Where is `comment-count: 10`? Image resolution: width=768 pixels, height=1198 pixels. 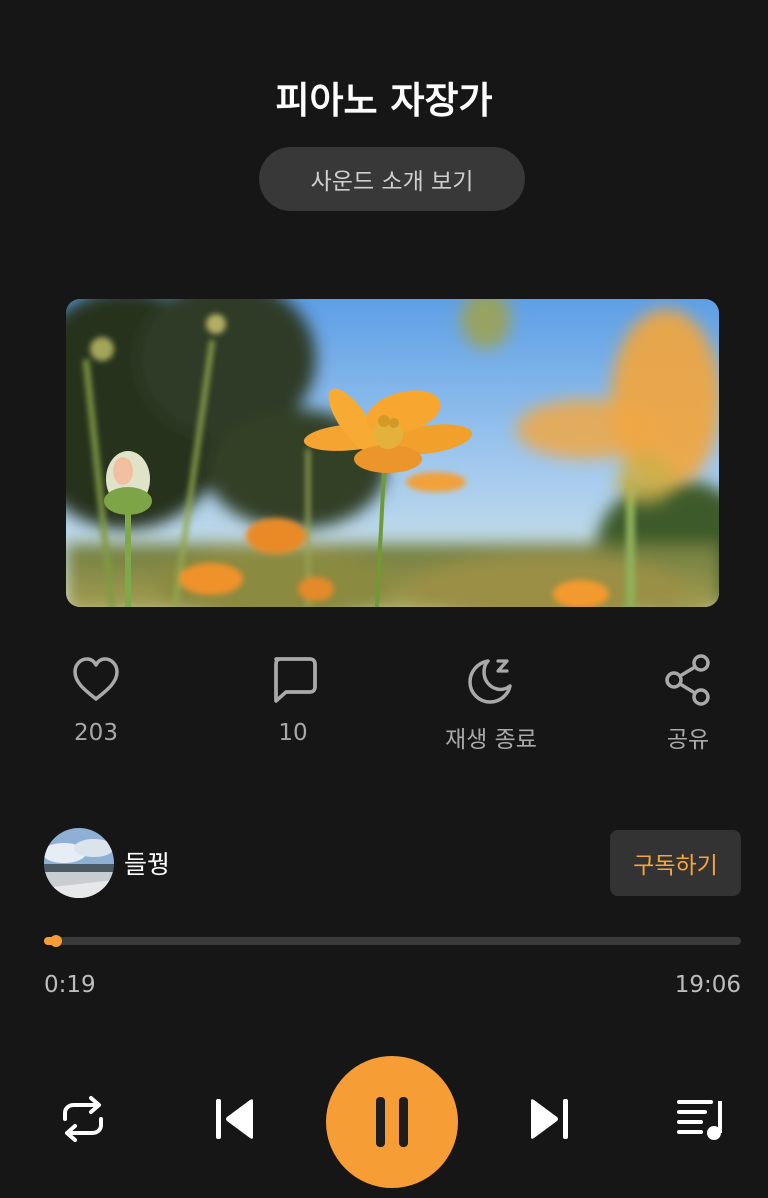
comment-count: 10 is located at coordinates (293, 733).